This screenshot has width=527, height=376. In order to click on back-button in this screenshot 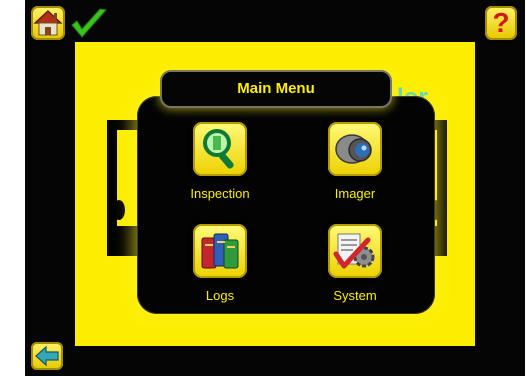, I will do `click(47, 356)`.